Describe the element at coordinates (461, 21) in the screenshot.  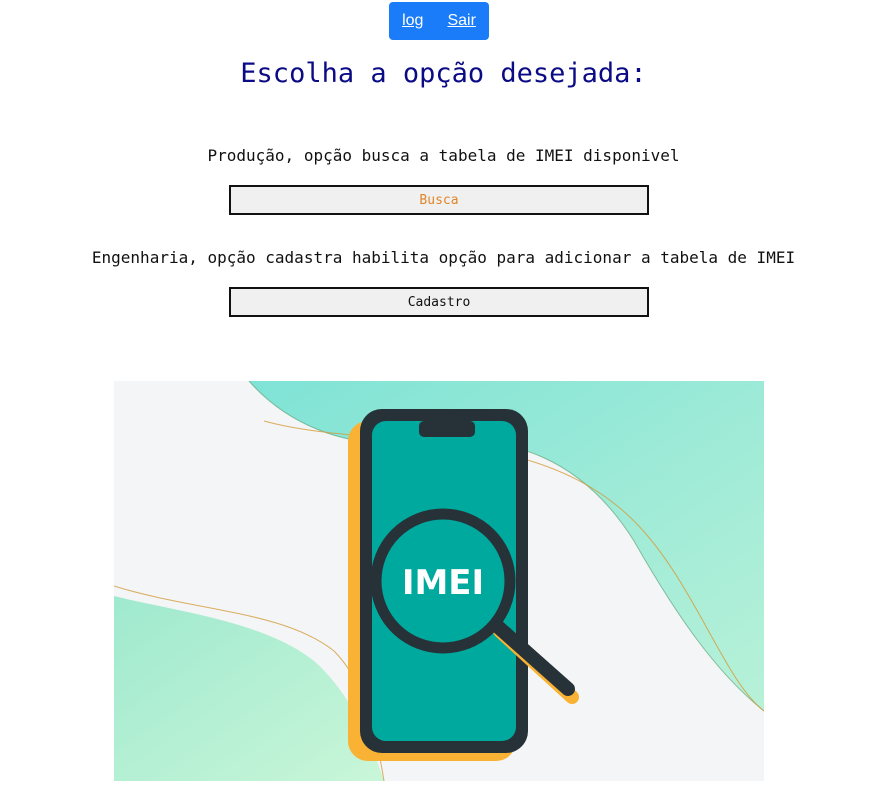
I see `exit-link: Sair` at that location.